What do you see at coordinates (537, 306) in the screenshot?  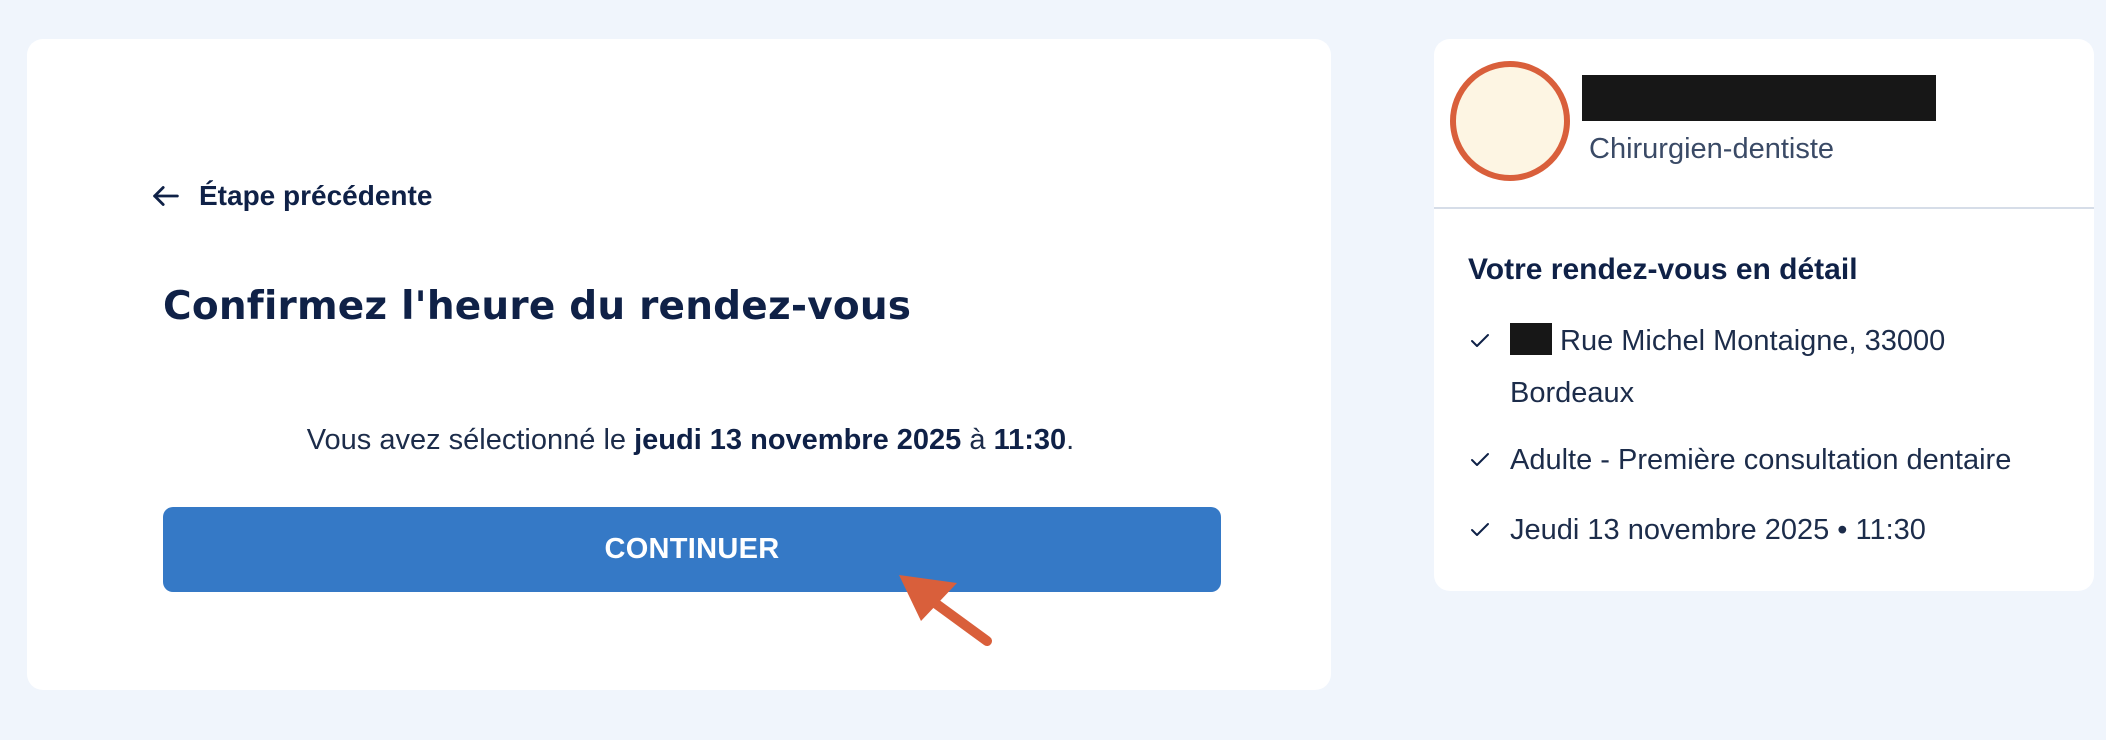 I see `page-title: Confirmez l'heure du rendez-vous` at bounding box center [537, 306].